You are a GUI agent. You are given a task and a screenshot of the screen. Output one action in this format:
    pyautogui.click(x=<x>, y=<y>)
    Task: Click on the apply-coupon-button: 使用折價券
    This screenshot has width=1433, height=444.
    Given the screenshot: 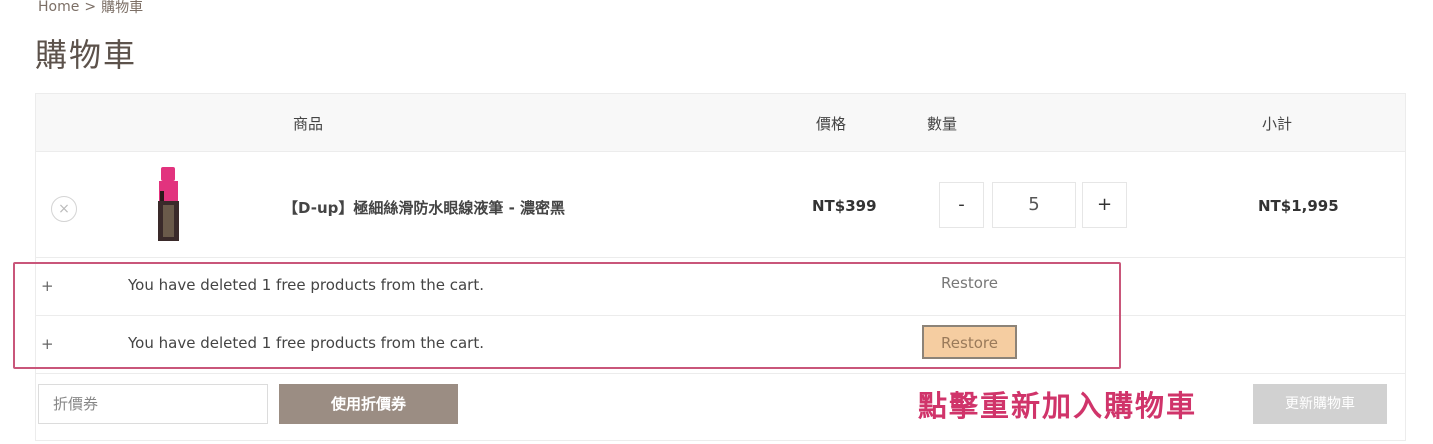 What is the action you would take?
    pyautogui.click(x=368, y=404)
    